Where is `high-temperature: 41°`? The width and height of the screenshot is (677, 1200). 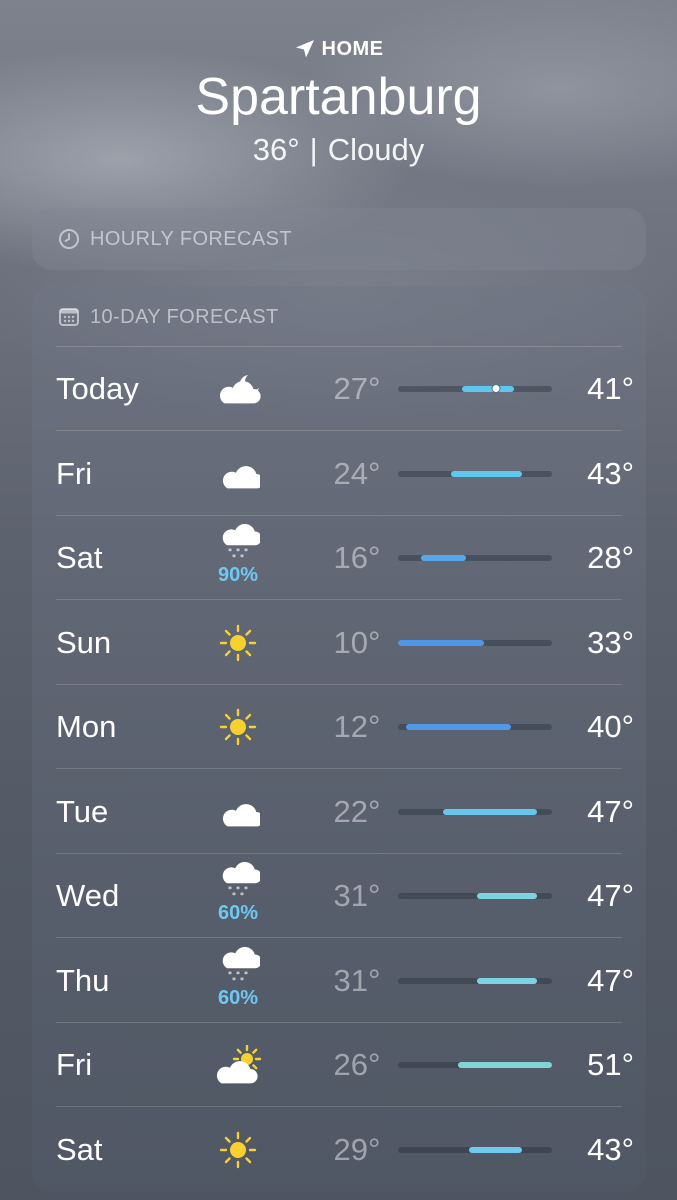 high-temperature: 41° is located at coordinates (610, 388).